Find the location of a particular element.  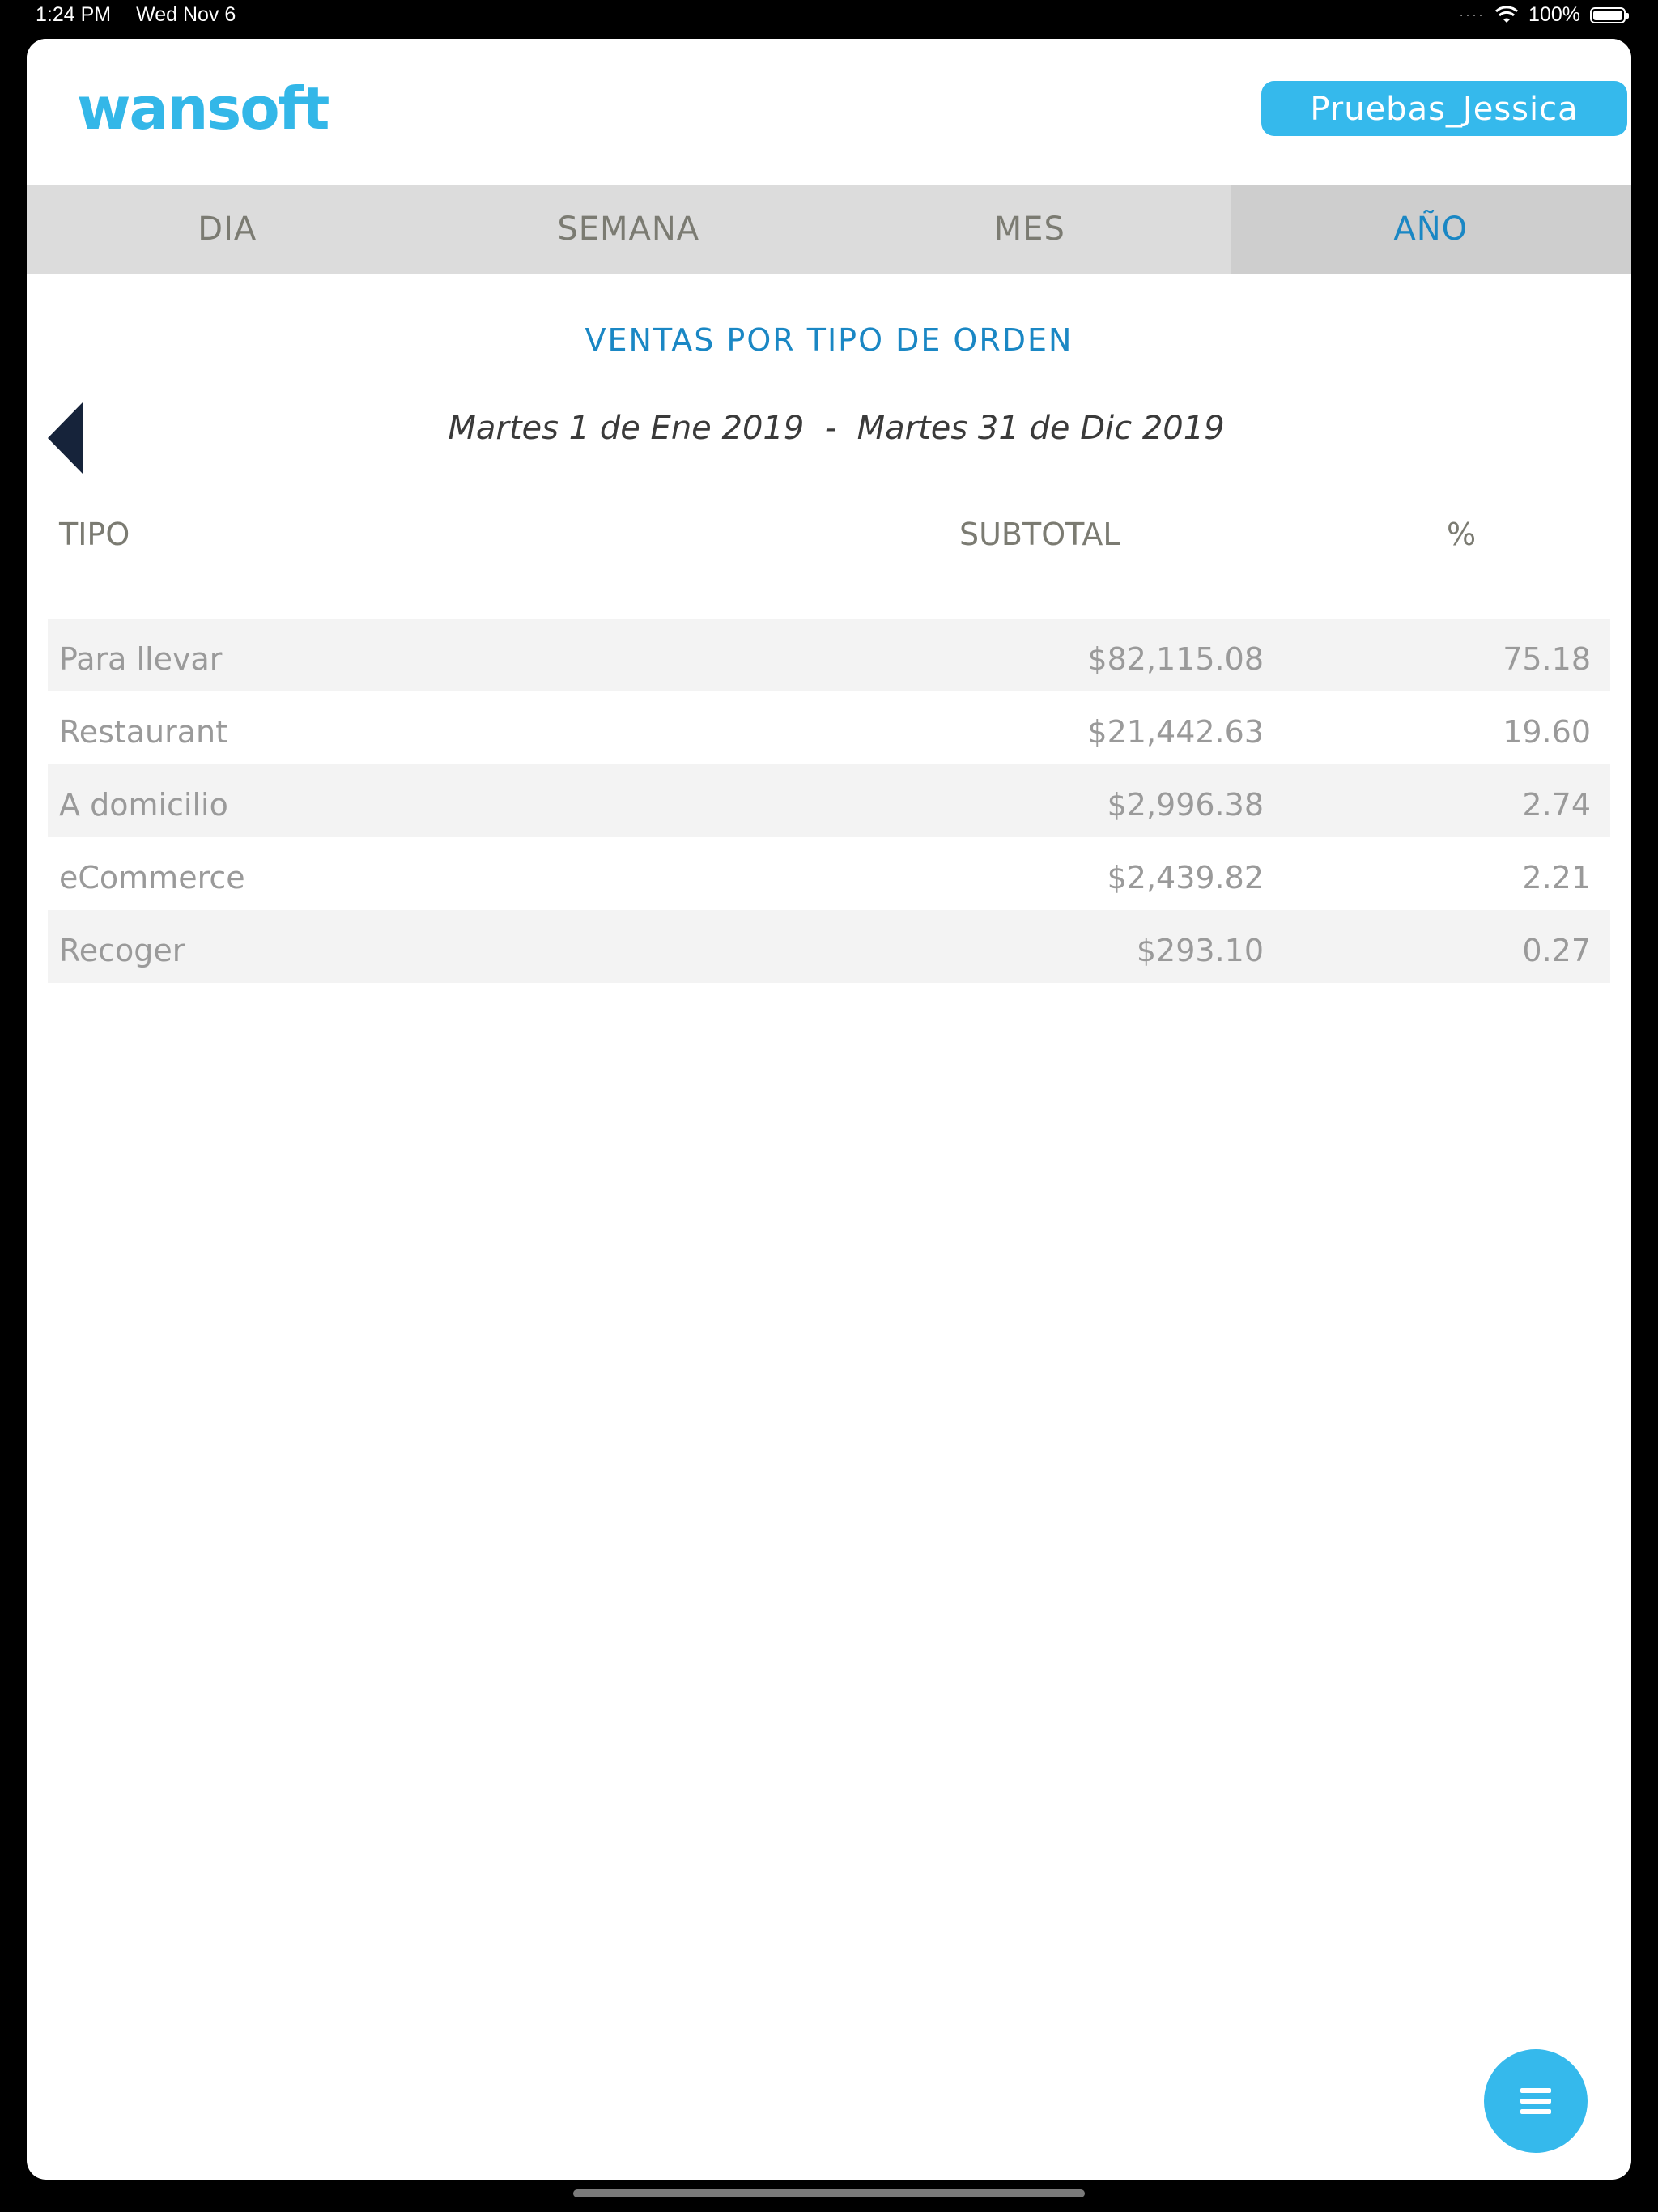

table-row: Para llevar $82,115.08 75.18 is located at coordinates (829, 655).